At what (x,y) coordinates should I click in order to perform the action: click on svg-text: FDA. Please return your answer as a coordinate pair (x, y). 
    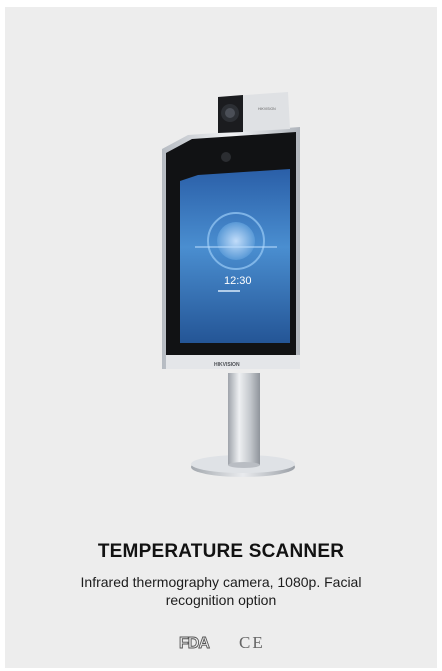
    Looking at the image, I should click on (194, 643).